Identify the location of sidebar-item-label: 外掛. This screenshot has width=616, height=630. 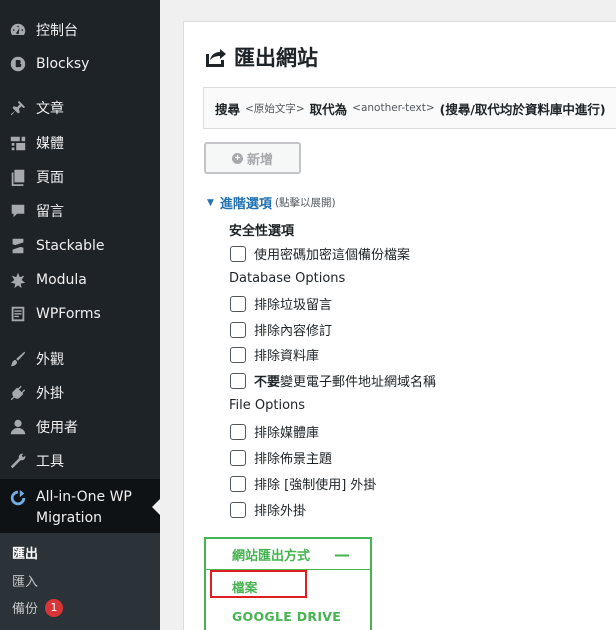
(50, 394).